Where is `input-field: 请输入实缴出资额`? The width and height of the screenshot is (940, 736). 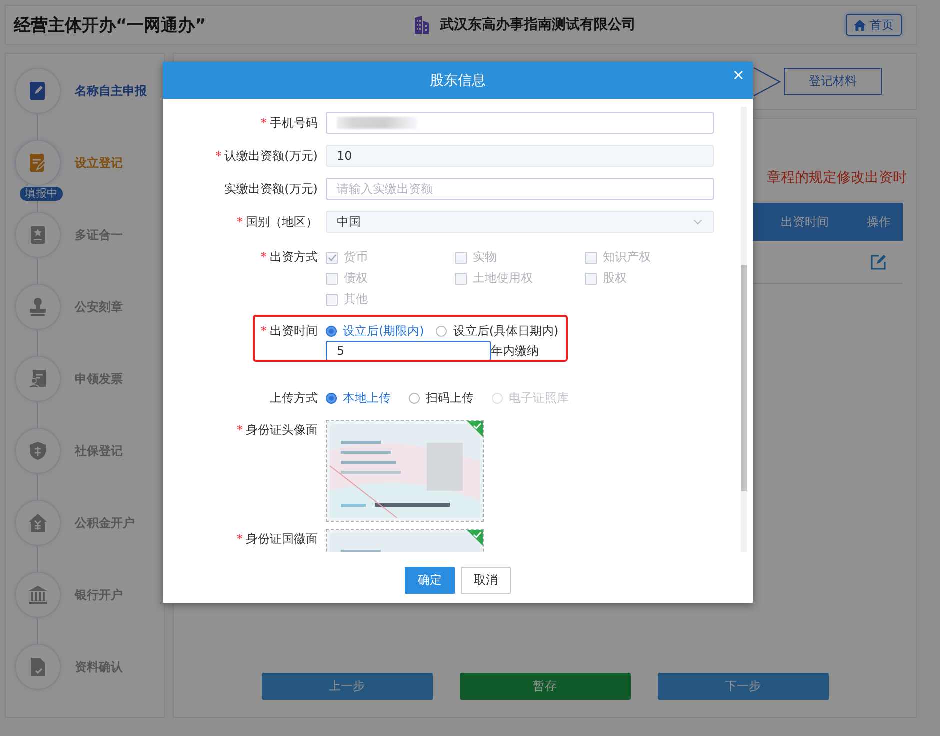
input-field: 请输入实缴出资额 is located at coordinates (520, 189).